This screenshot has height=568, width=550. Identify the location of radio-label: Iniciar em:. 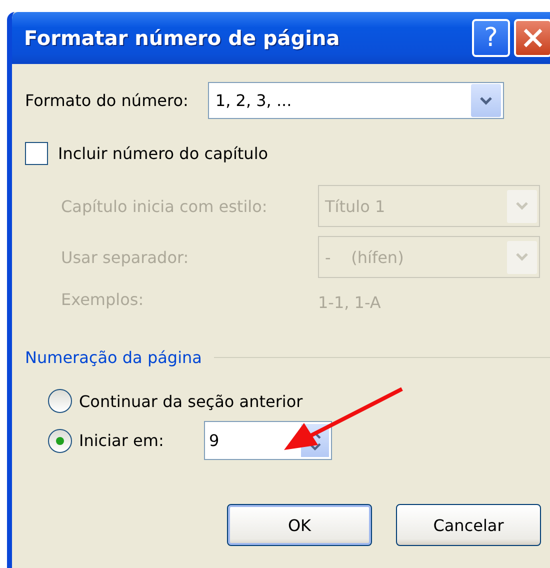
(138, 440).